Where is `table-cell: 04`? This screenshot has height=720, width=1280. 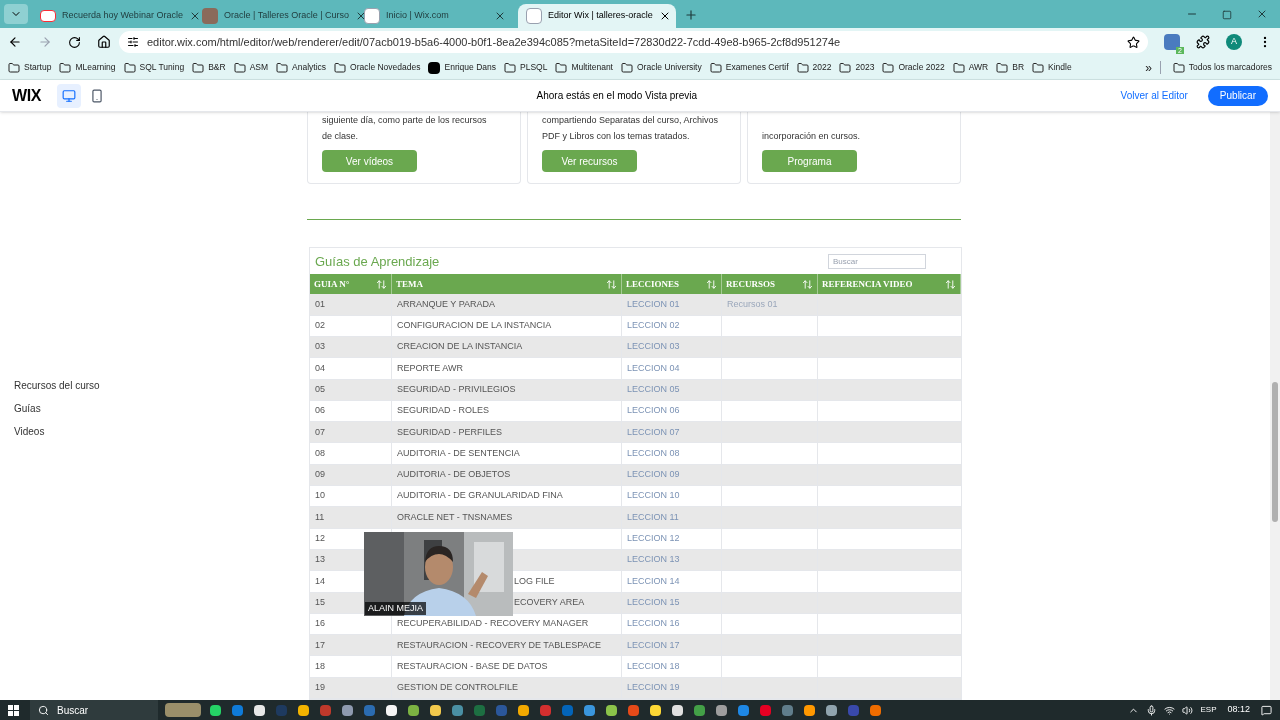
table-cell: 04 is located at coordinates (351, 368).